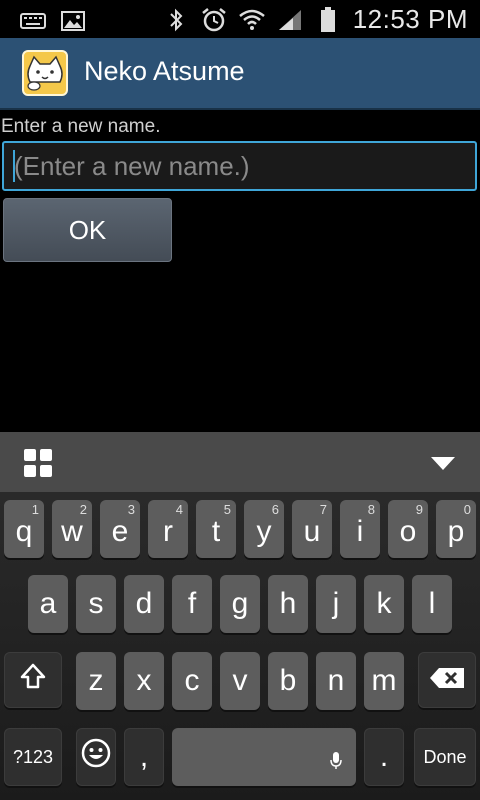 This screenshot has height=800, width=480. I want to click on key-label: k, so click(384, 603).